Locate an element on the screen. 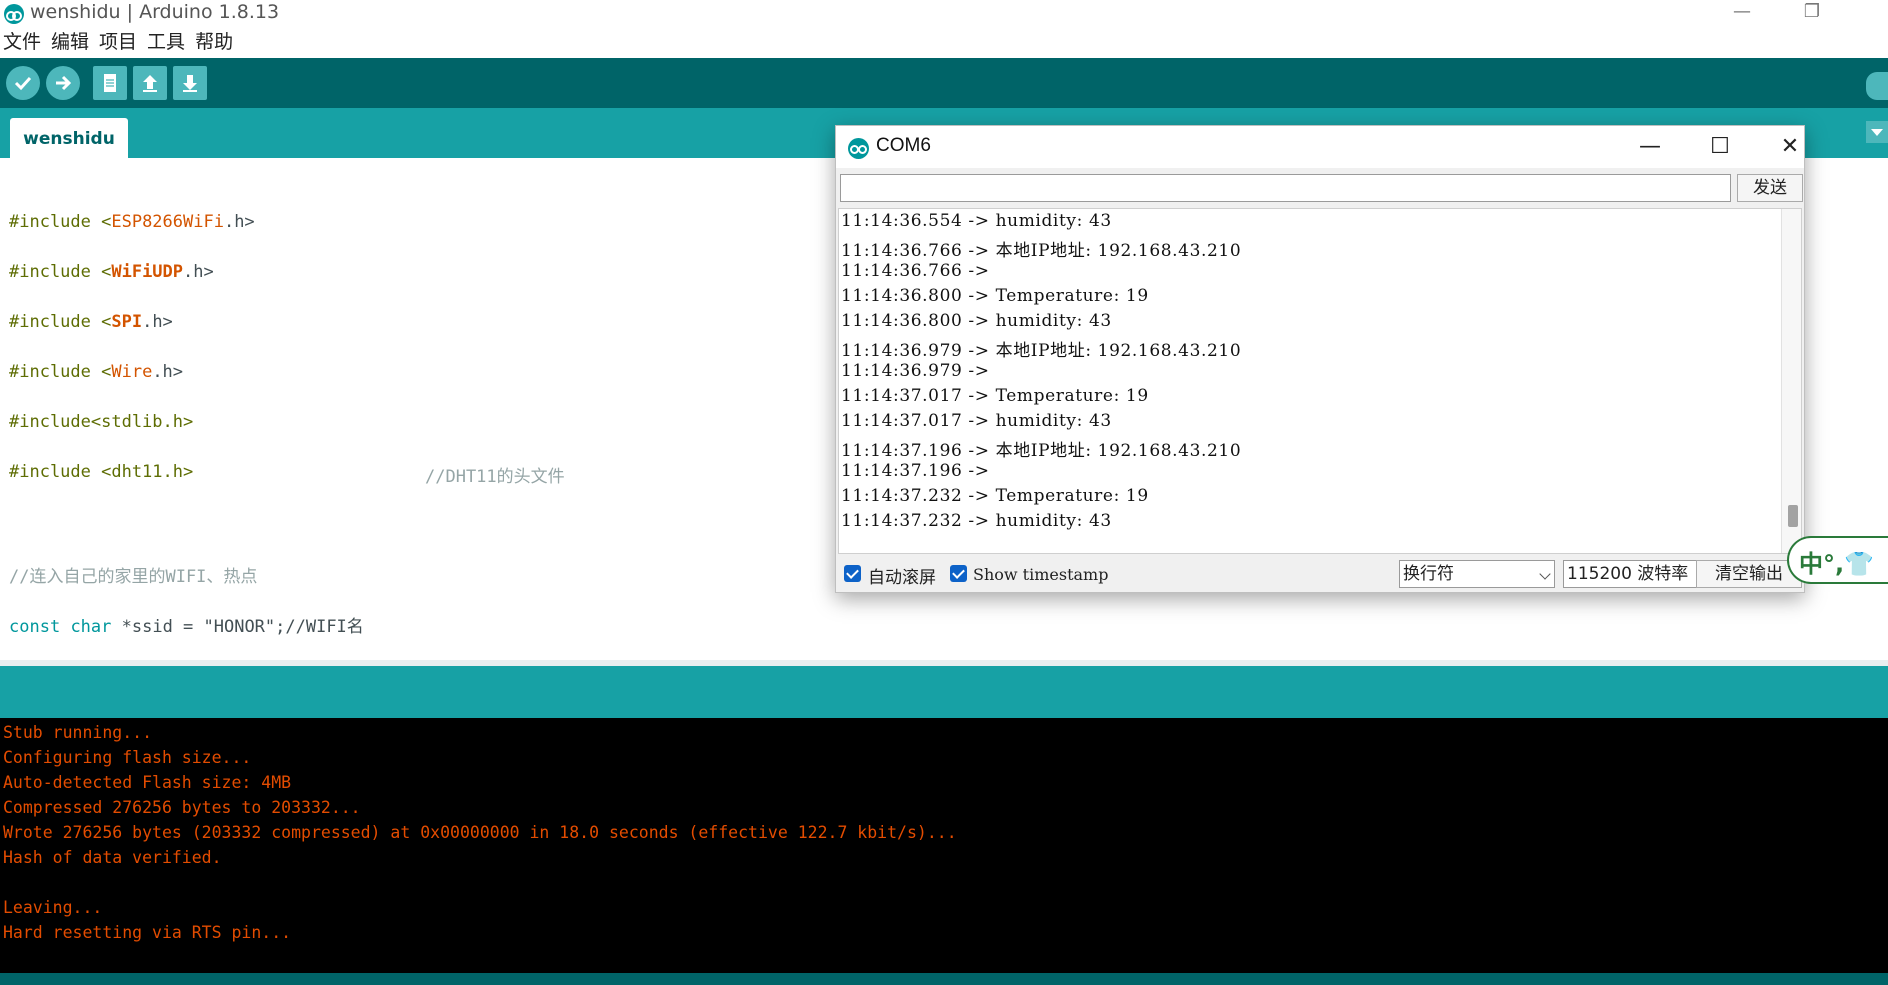 The width and height of the screenshot is (1888, 985). restore-button: ❐ is located at coordinates (1812, 12).